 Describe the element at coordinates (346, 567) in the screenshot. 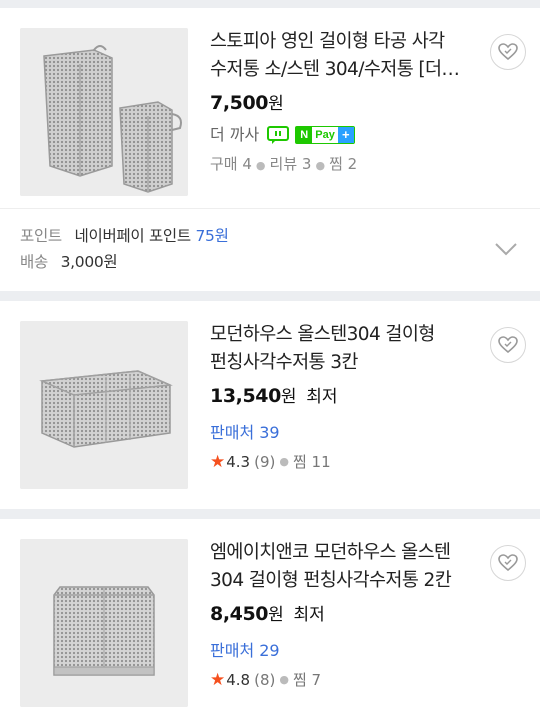

I see `product-title: 엠에이치앤코 모던하우스 올스텐 304 걸이형 펀칭사각수저통 2칸` at that location.